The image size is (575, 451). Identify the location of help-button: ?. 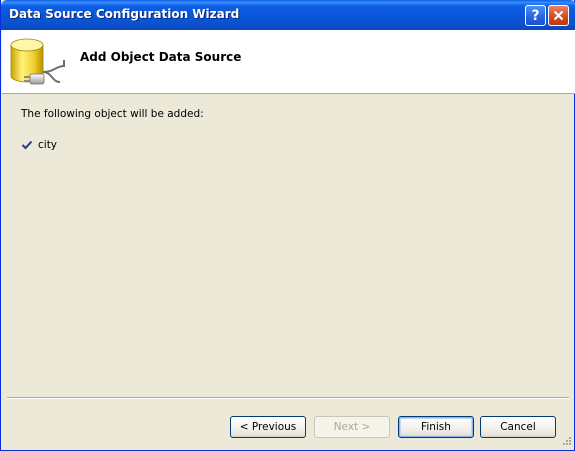
(535, 15).